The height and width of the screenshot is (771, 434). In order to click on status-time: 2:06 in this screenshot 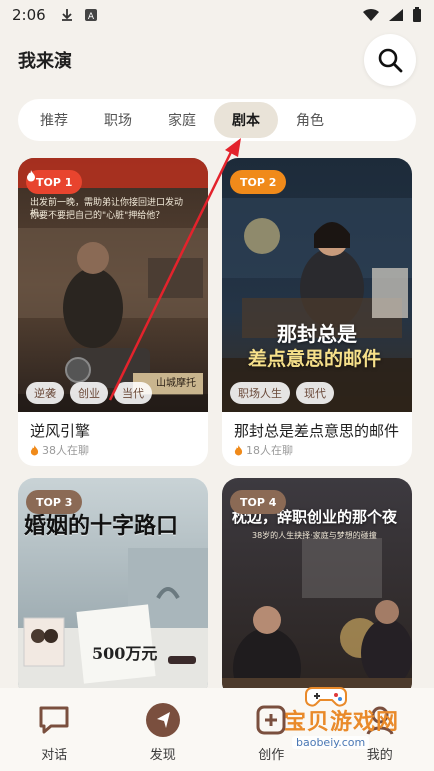, I will do `click(29, 15)`.